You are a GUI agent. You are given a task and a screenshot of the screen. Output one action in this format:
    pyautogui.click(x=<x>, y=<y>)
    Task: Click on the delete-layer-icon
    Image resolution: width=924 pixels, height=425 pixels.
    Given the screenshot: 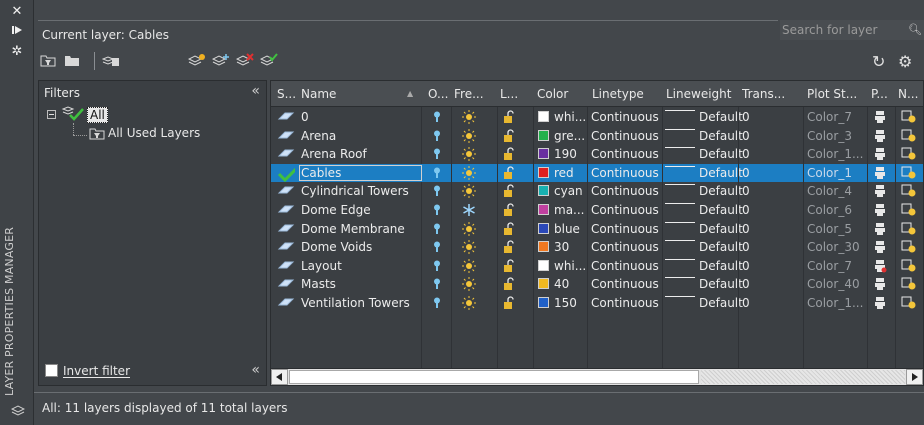 What is the action you would take?
    pyautogui.click(x=244, y=61)
    